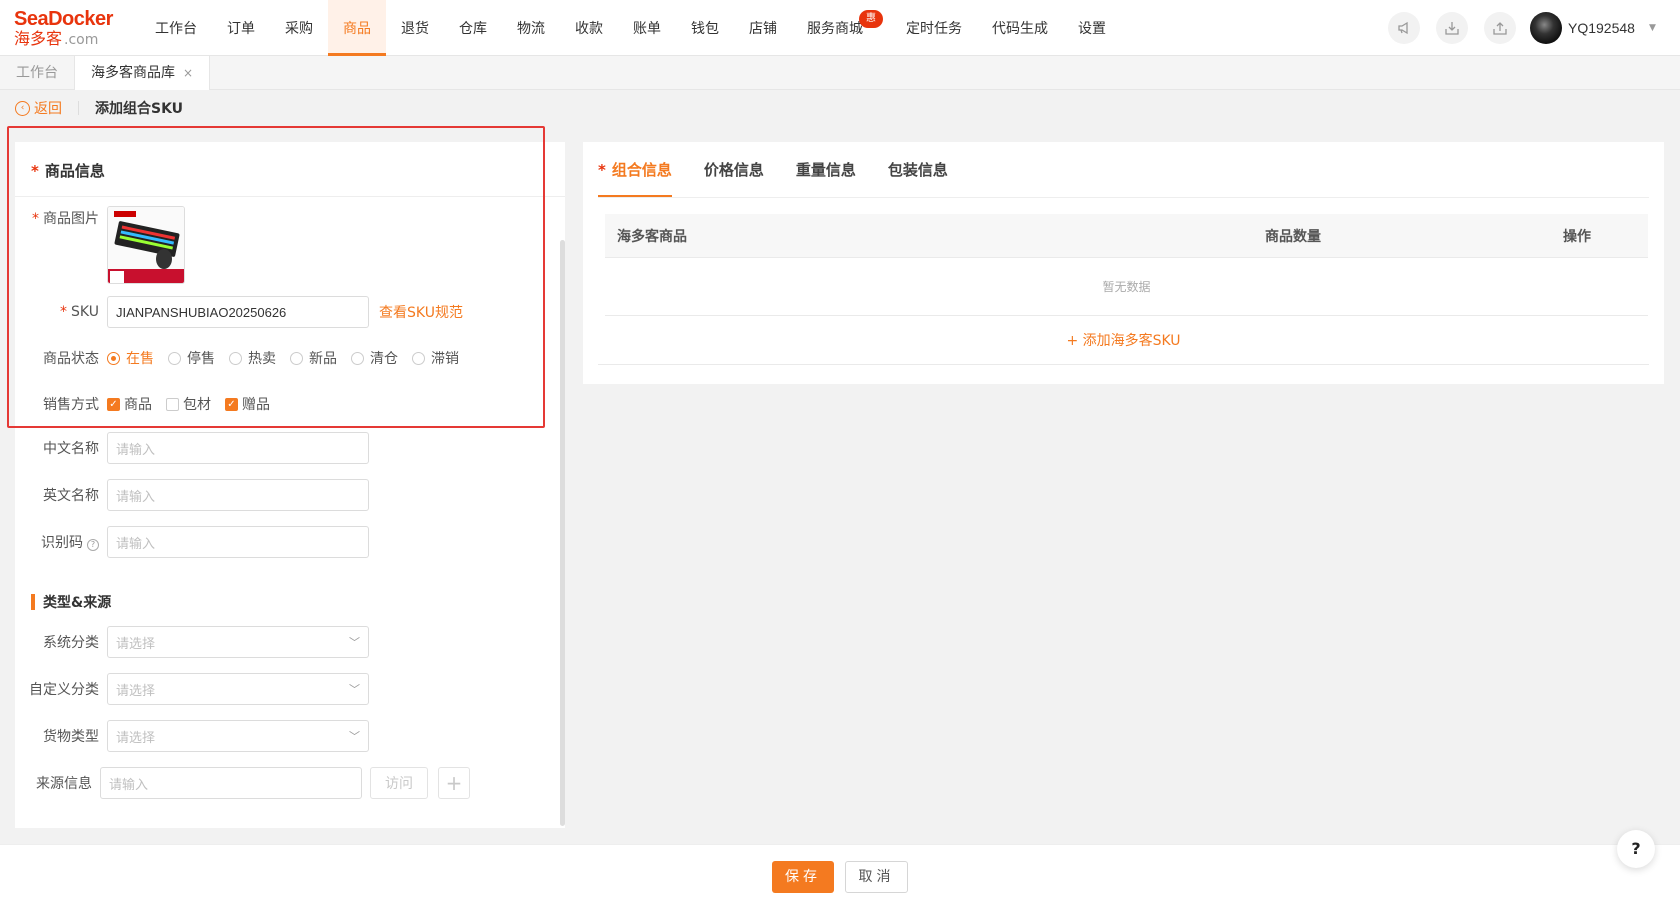  What do you see at coordinates (652, 236) in the screenshot?
I see `col-product: 海多客商品` at bounding box center [652, 236].